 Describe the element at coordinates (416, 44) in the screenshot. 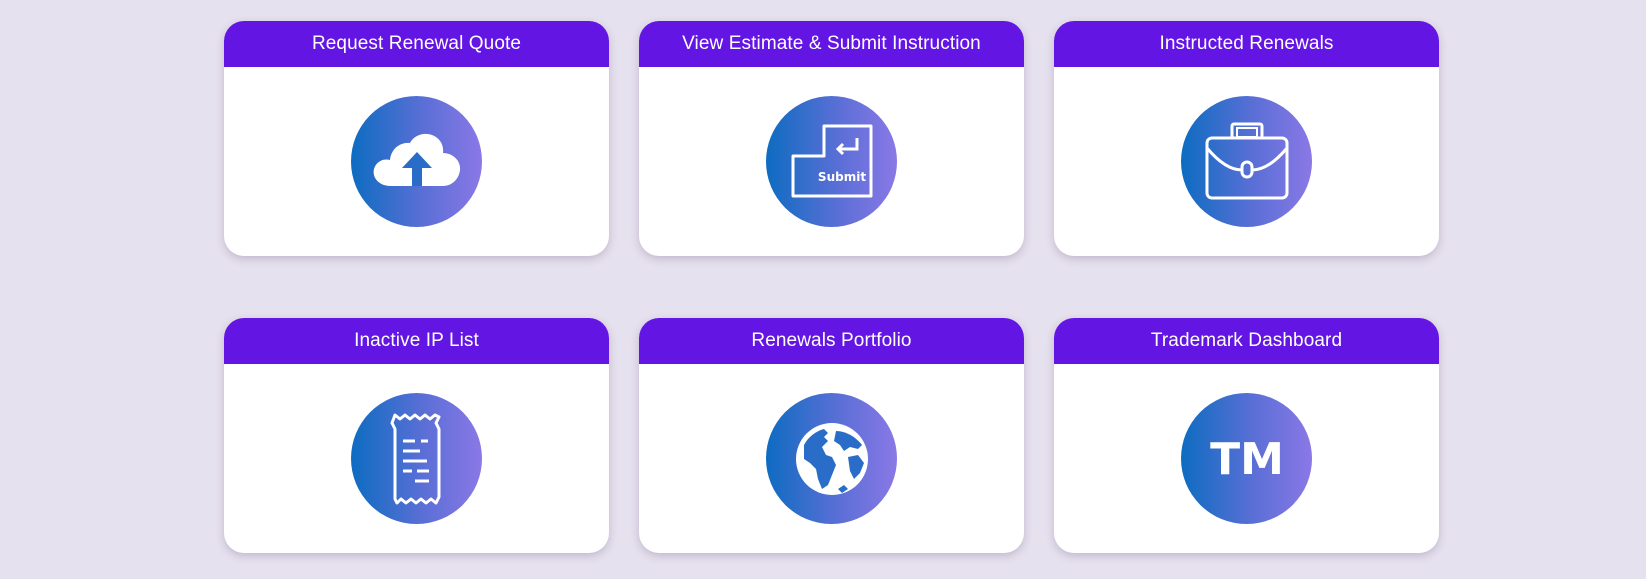

I see `card-title: Request Renewal Quote` at that location.